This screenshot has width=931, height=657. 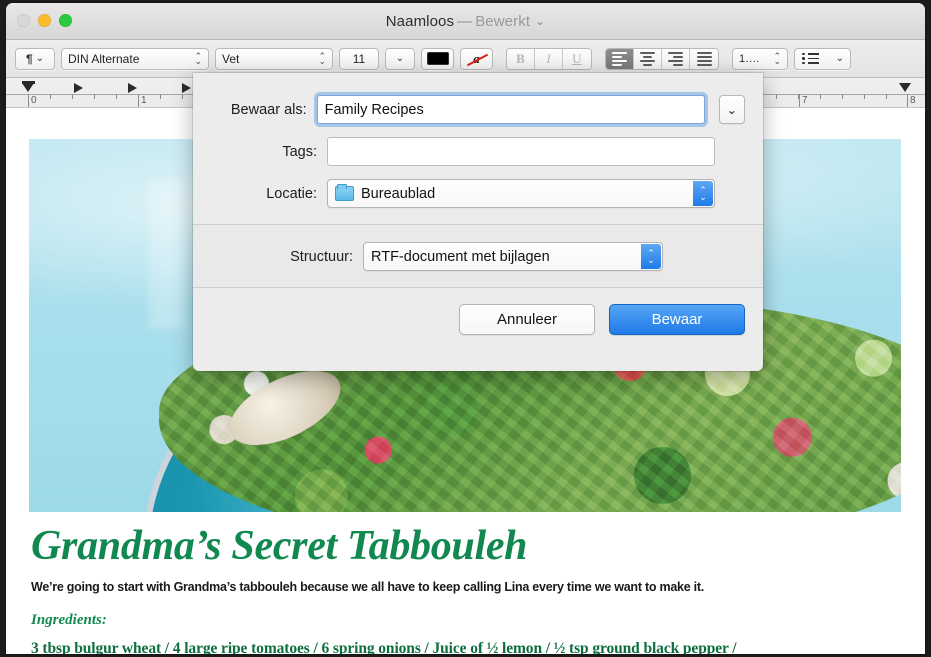 I want to click on align-right-icon, so click(x=675, y=58).